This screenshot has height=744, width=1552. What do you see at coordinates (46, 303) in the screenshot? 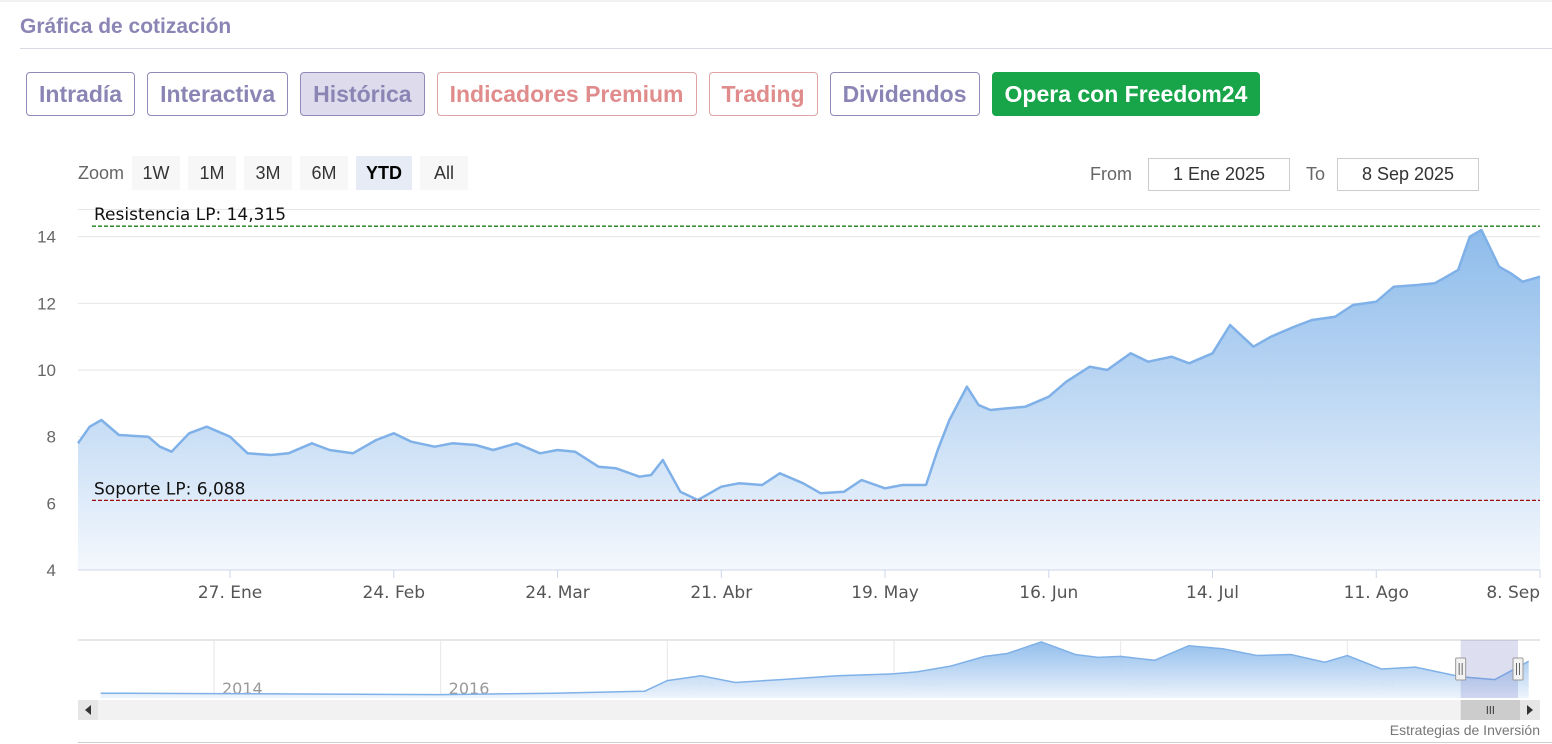
I see `y-tick-label: 12` at bounding box center [46, 303].